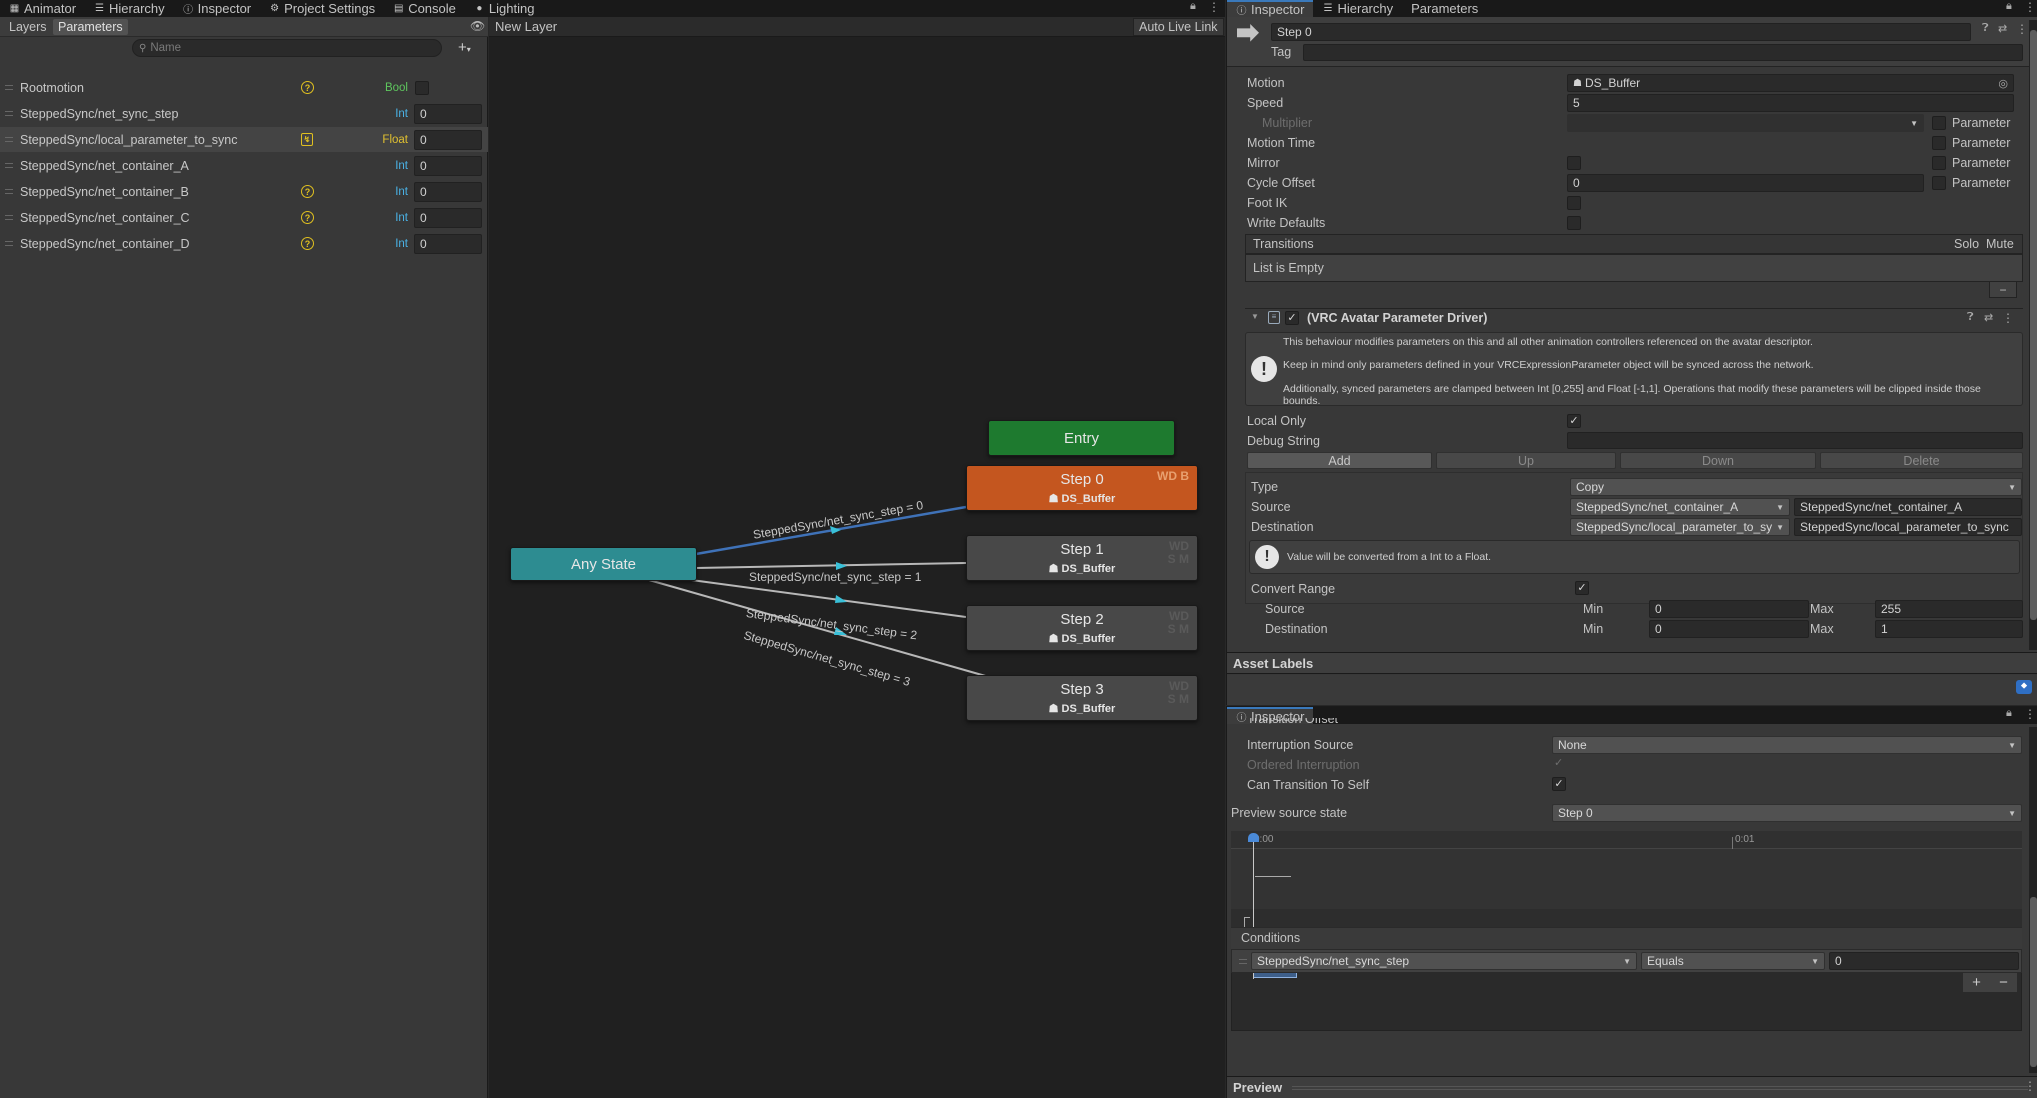 The width and height of the screenshot is (2037, 1098). What do you see at coordinates (1444, 961) in the screenshot?
I see `condition-parameter-dropdown: SteppedSync/net_sync_step ▼` at bounding box center [1444, 961].